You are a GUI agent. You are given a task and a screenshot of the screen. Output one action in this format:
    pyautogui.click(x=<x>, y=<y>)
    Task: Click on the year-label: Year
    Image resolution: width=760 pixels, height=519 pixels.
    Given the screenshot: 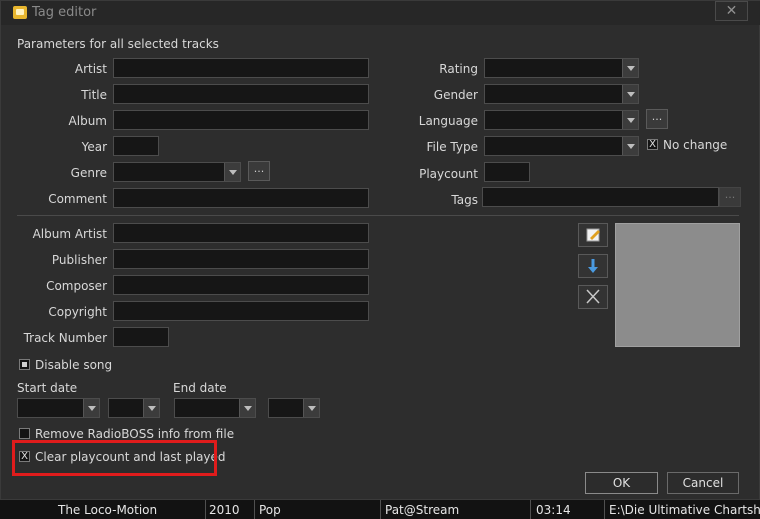 What is the action you would take?
    pyautogui.click(x=94, y=147)
    